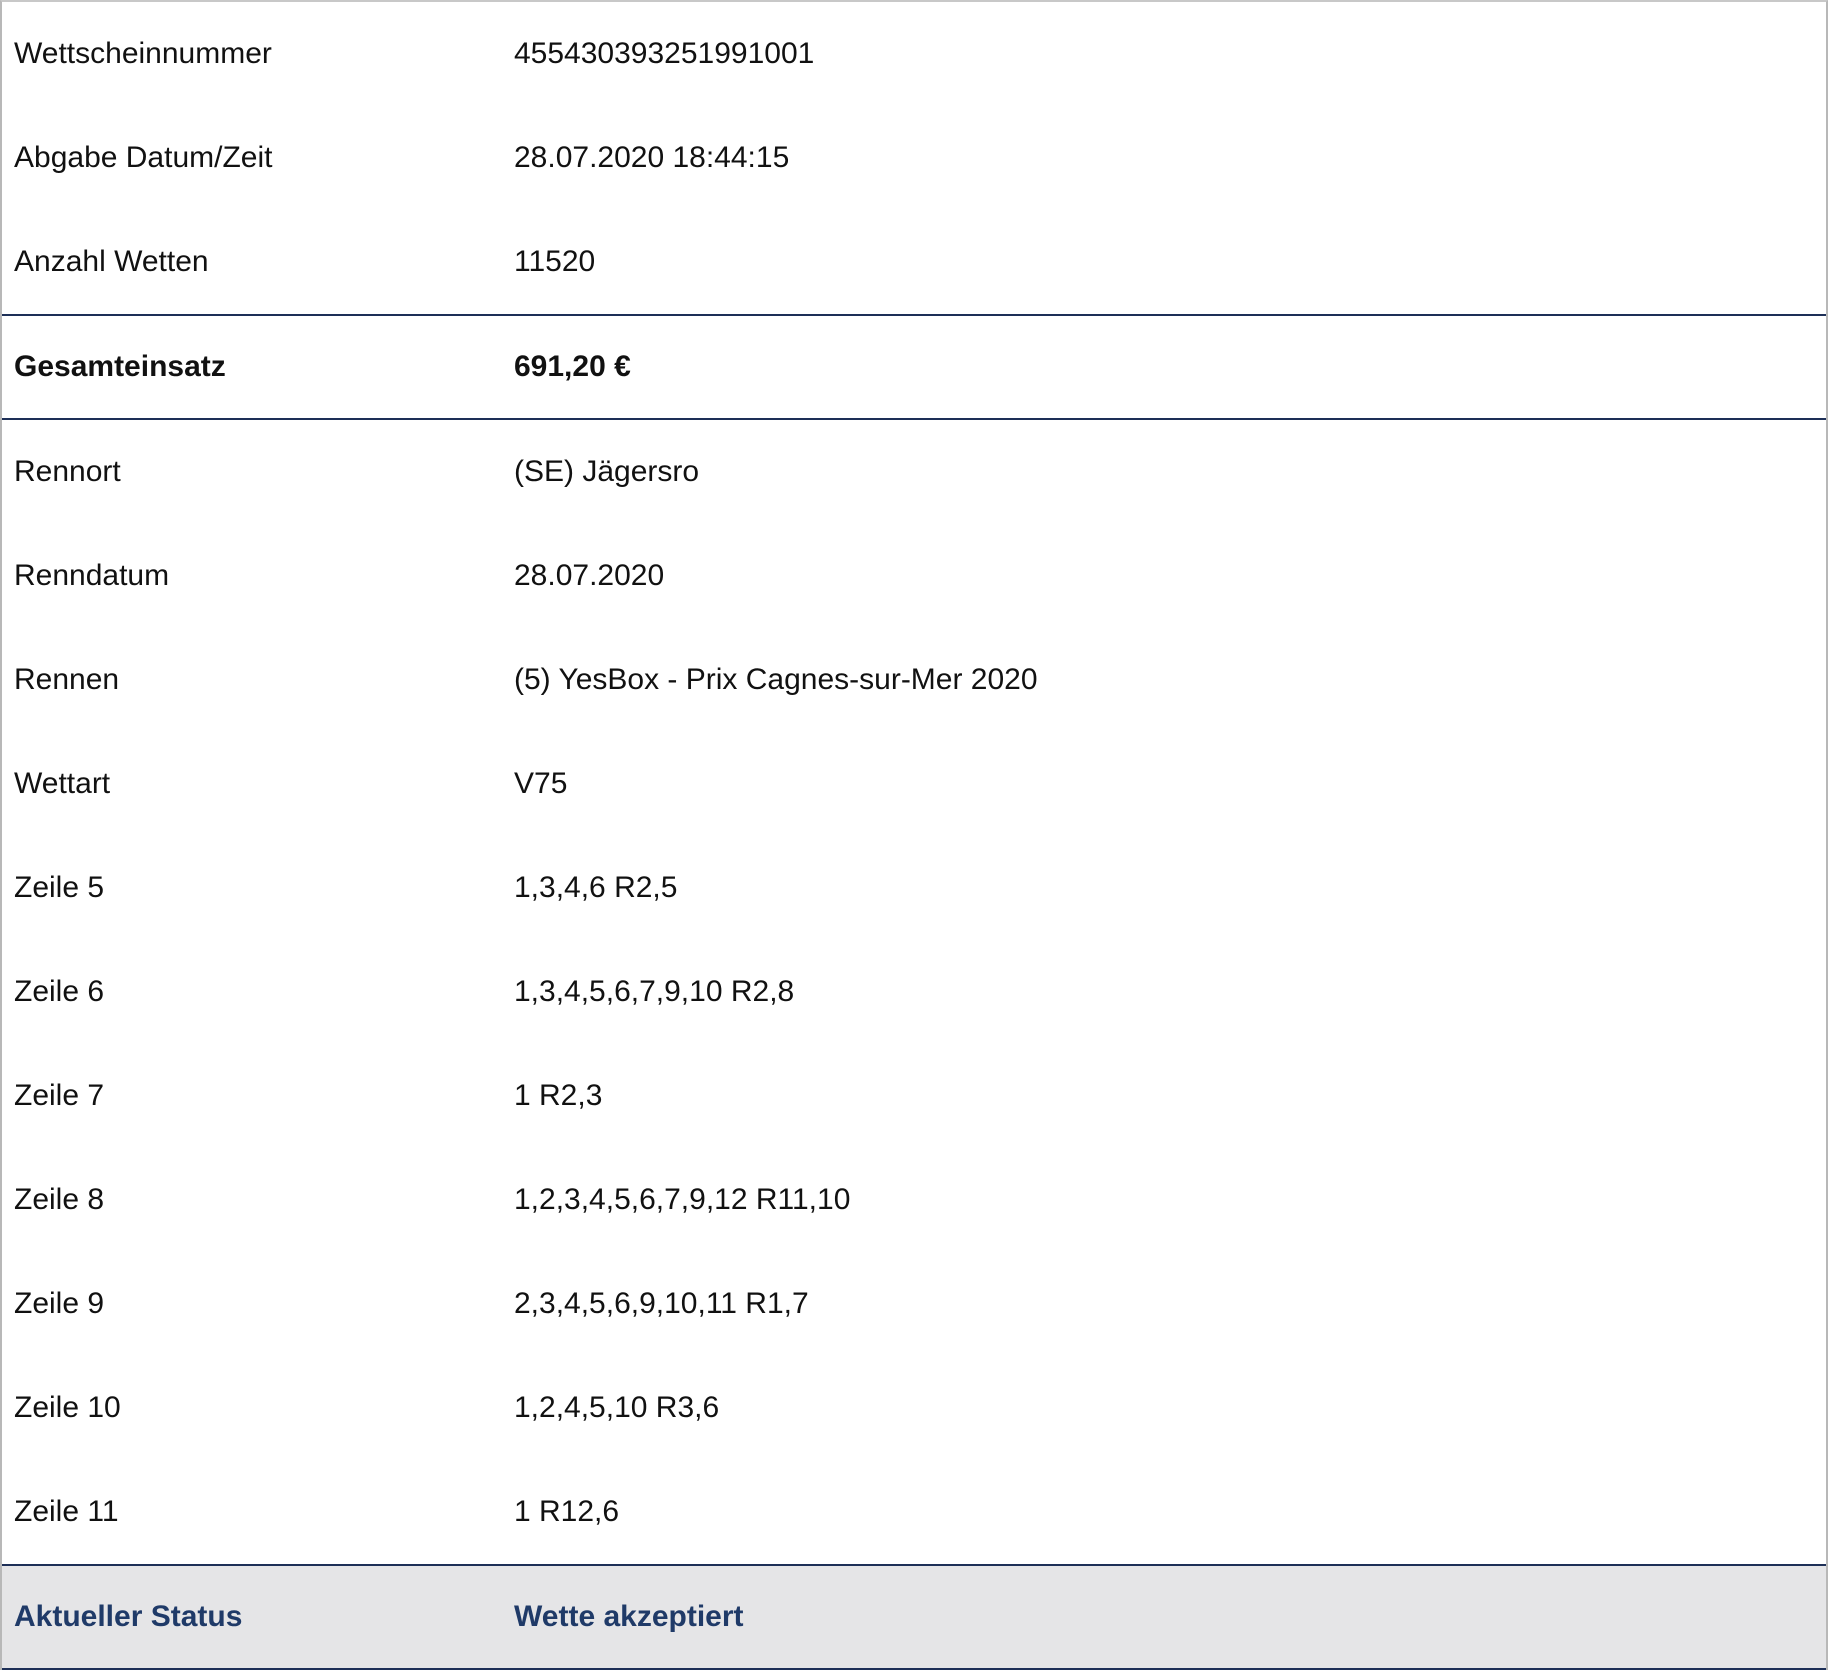 The height and width of the screenshot is (1676, 1830). I want to click on row-value: 2,3,4,5,6,9,10,11 R1,7, so click(661, 1303).